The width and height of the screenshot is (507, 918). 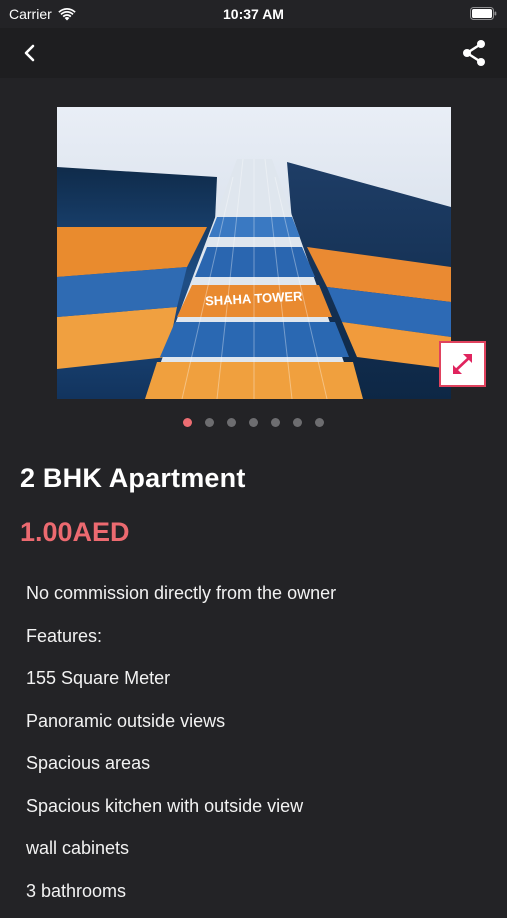 What do you see at coordinates (261, 897) in the screenshot?
I see `description-line: 3 bathrooms` at bounding box center [261, 897].